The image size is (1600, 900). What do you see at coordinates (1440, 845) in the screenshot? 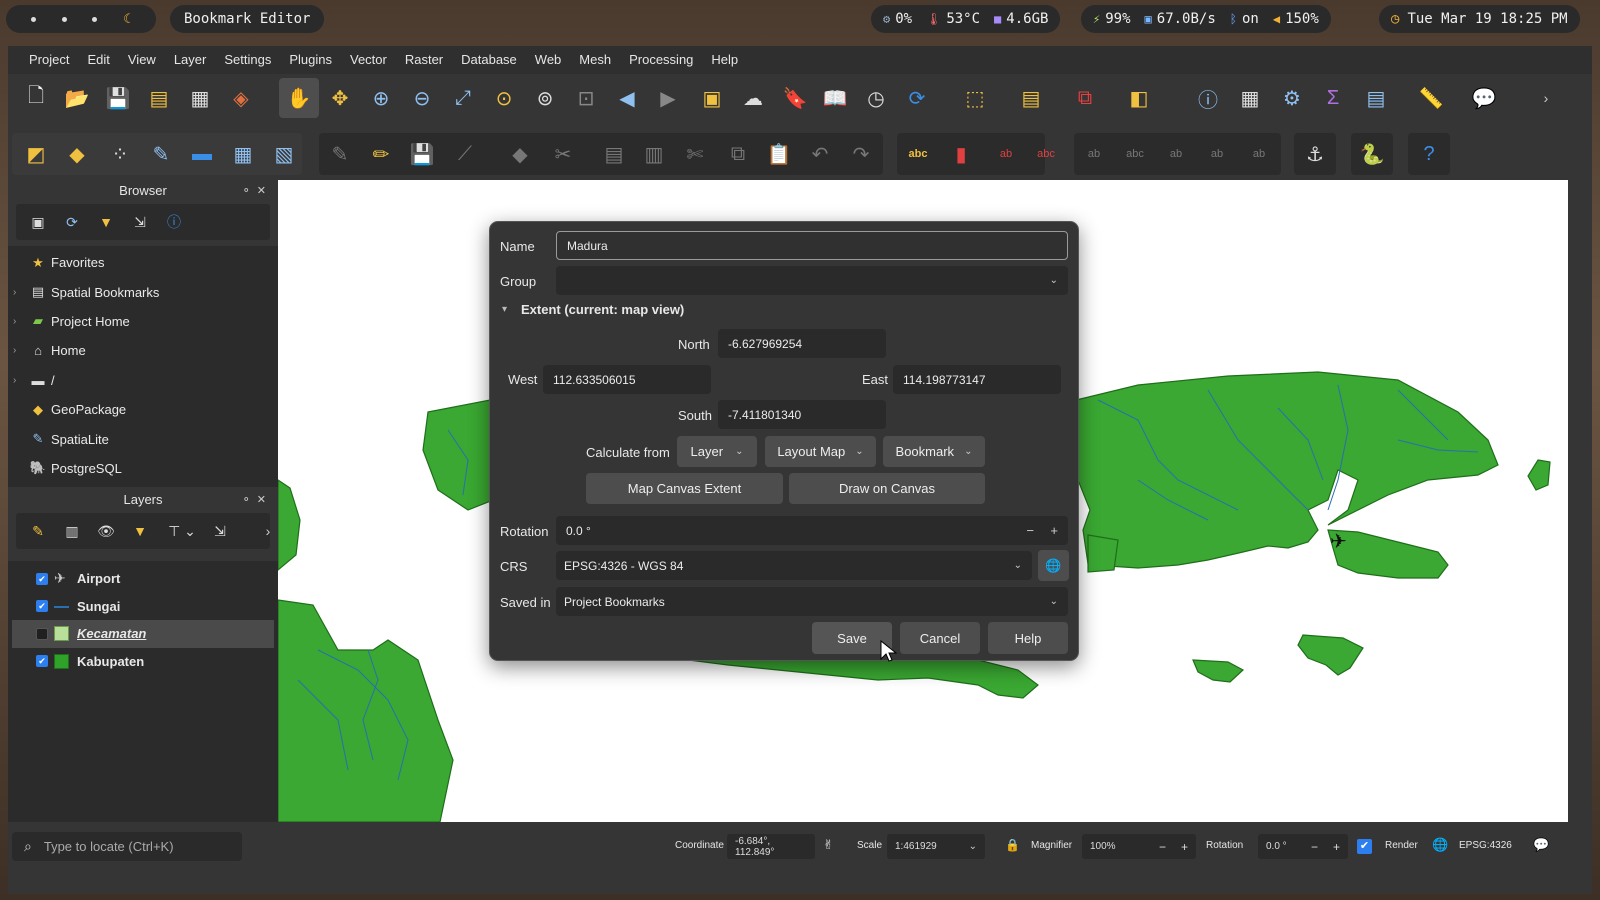
I see `crs-globe-icon: 🌐` at bounding box center [1440, 845].